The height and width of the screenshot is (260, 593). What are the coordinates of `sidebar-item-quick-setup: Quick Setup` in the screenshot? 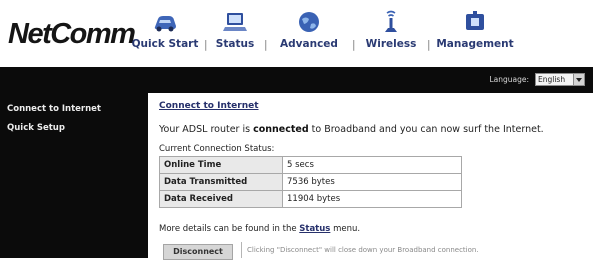 It's located at (36, 128).